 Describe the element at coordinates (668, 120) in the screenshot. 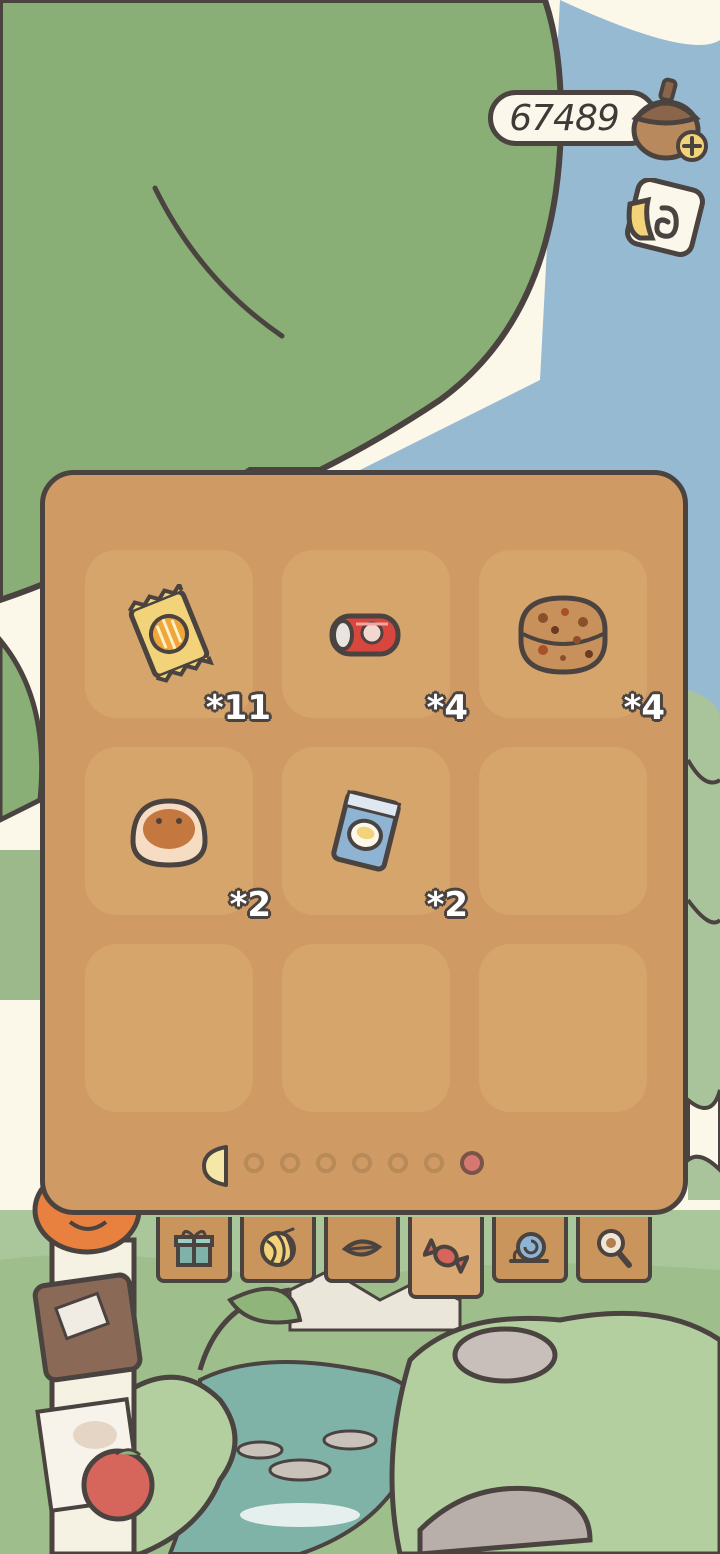

I see `acorn-icon` at that location.